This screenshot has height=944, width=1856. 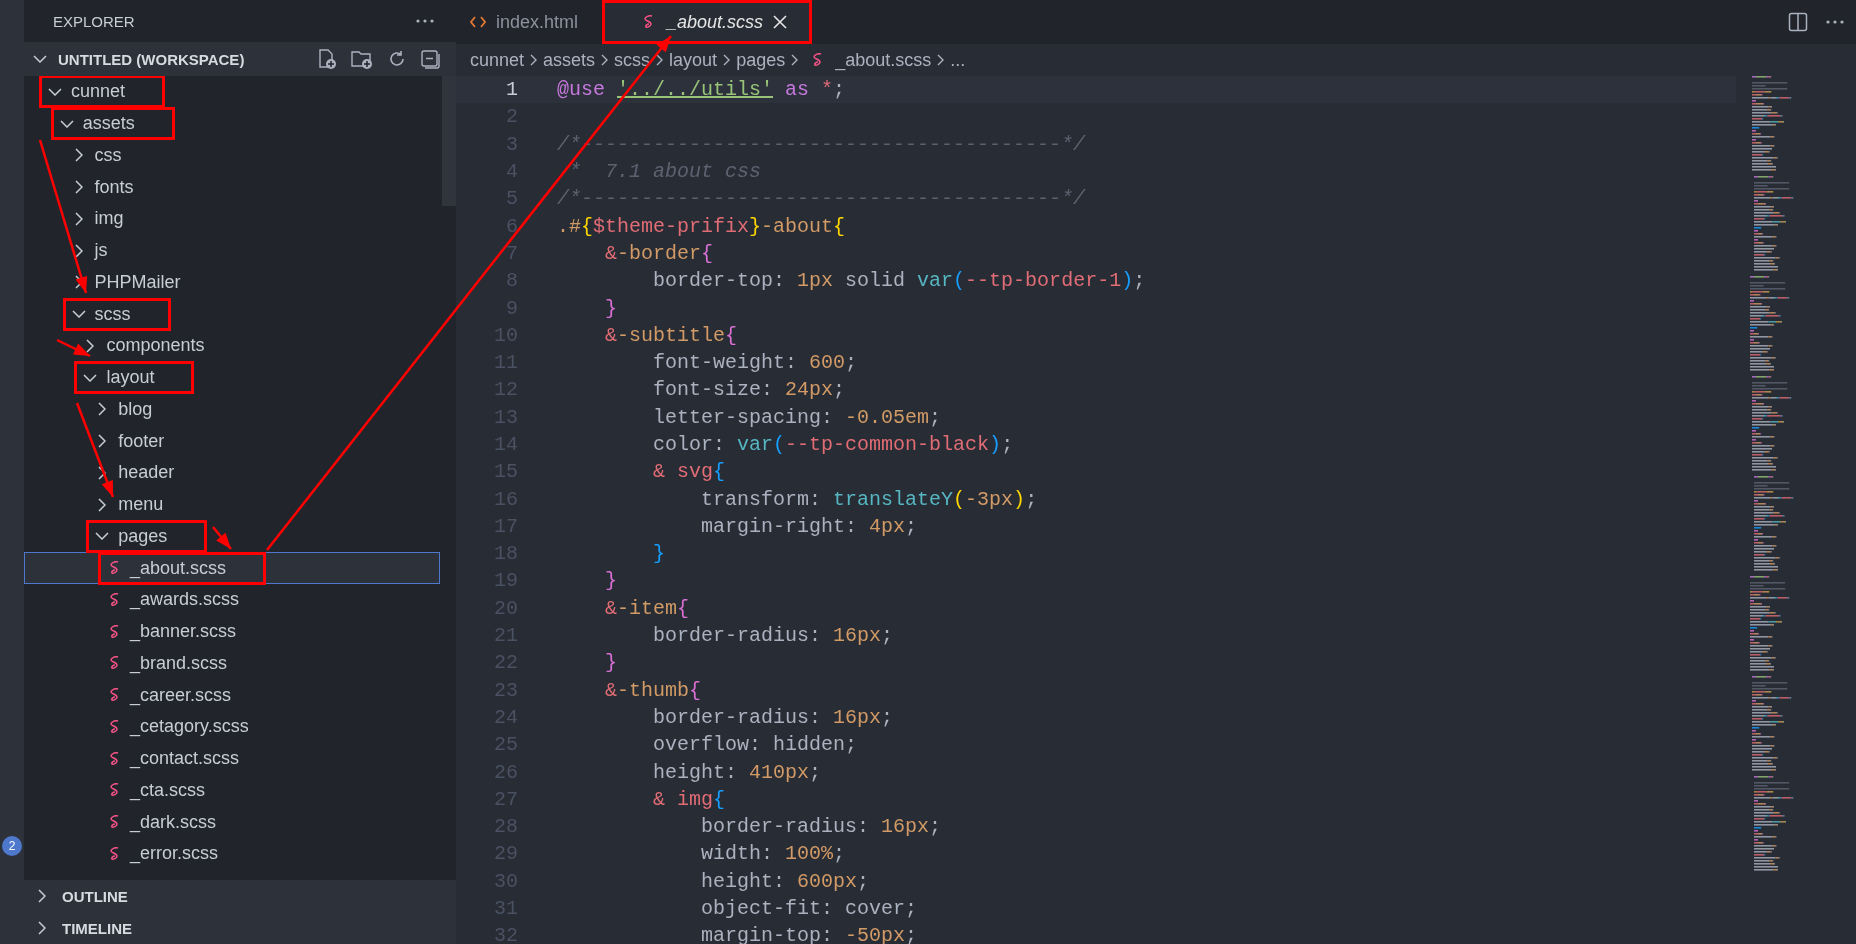 I want to click on sidebar-title: EXPLORER, so click(x=94, y=21).